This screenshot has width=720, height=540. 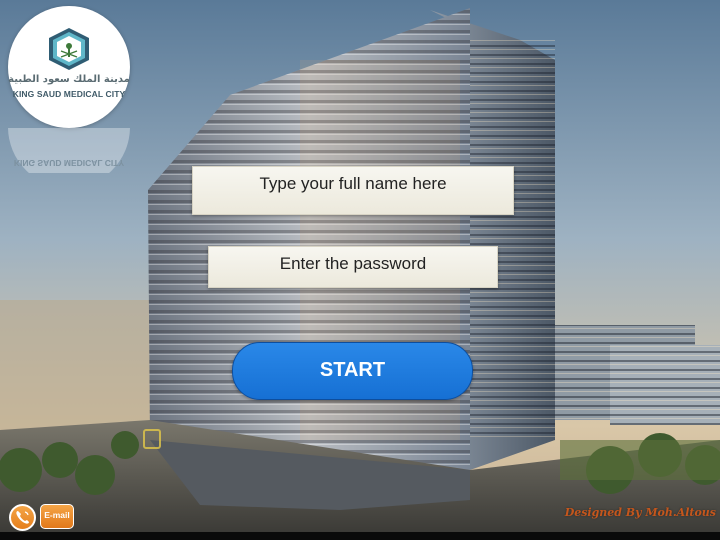 I want to click on logo-english-text: KING SAUD MEDICAL CITY, so click(x=69, y=94).